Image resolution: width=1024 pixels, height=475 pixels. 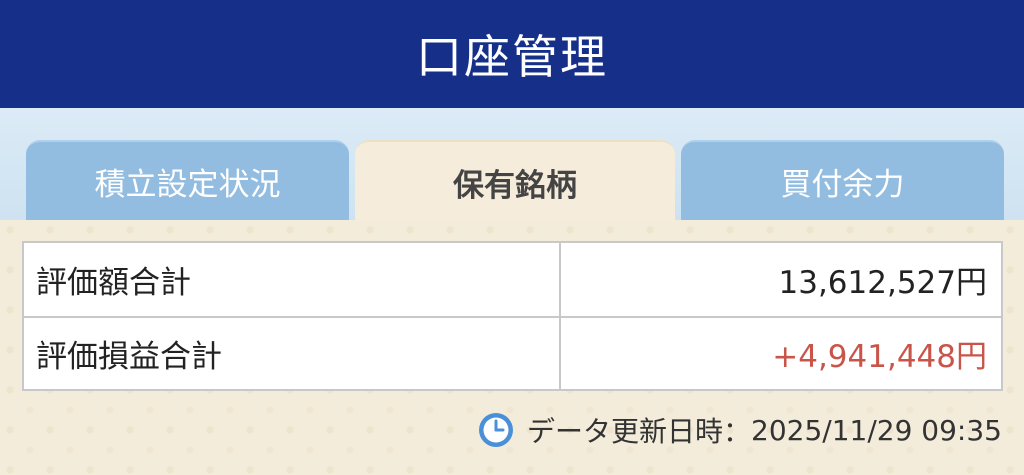 I want to click on update-label: データ更新日時：, so click(x=639, y=431).